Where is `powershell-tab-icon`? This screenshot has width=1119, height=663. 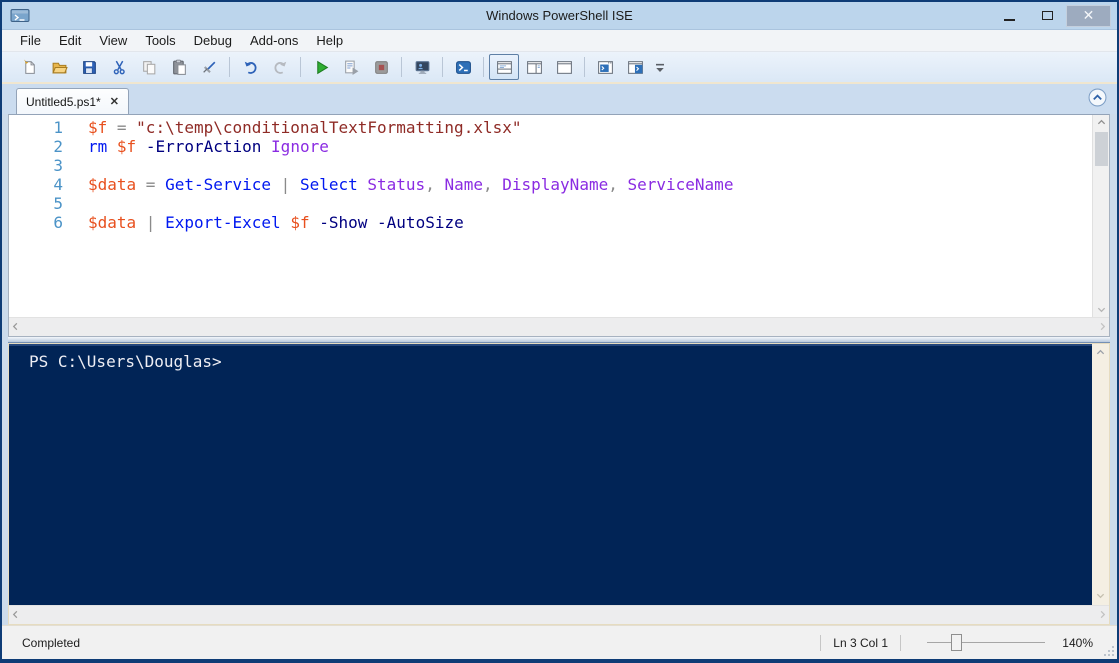
powershell-tab-icon is located at coordinates (605, 67).